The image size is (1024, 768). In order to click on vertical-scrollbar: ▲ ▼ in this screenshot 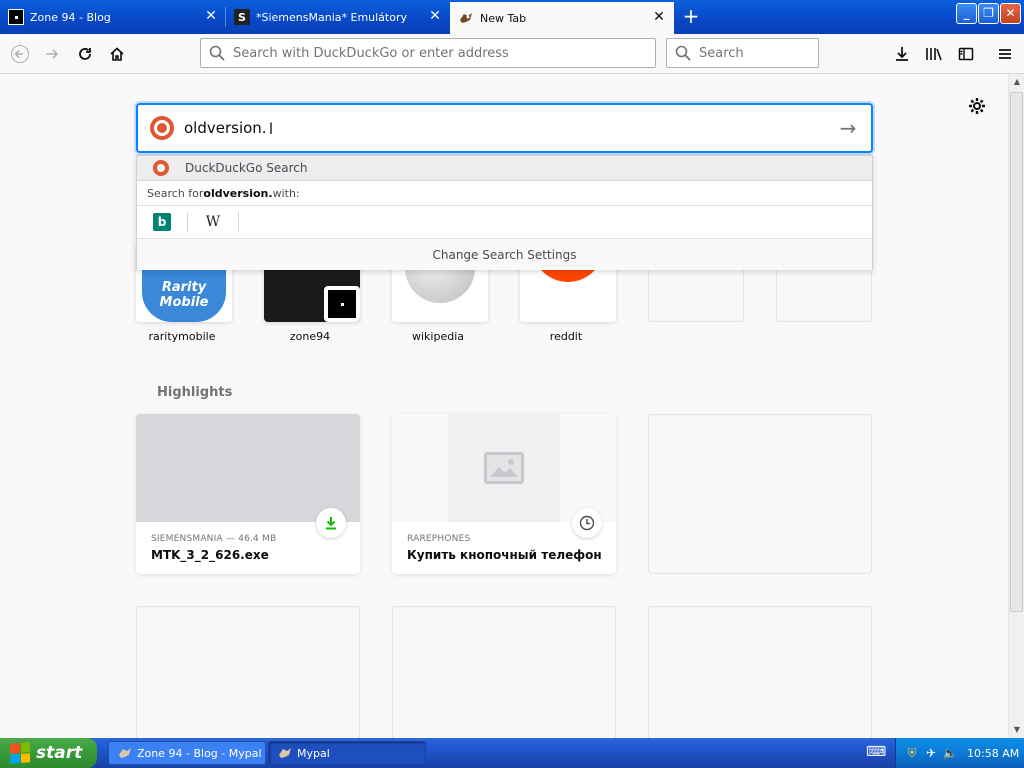, I will do `click(1016, 406)`.